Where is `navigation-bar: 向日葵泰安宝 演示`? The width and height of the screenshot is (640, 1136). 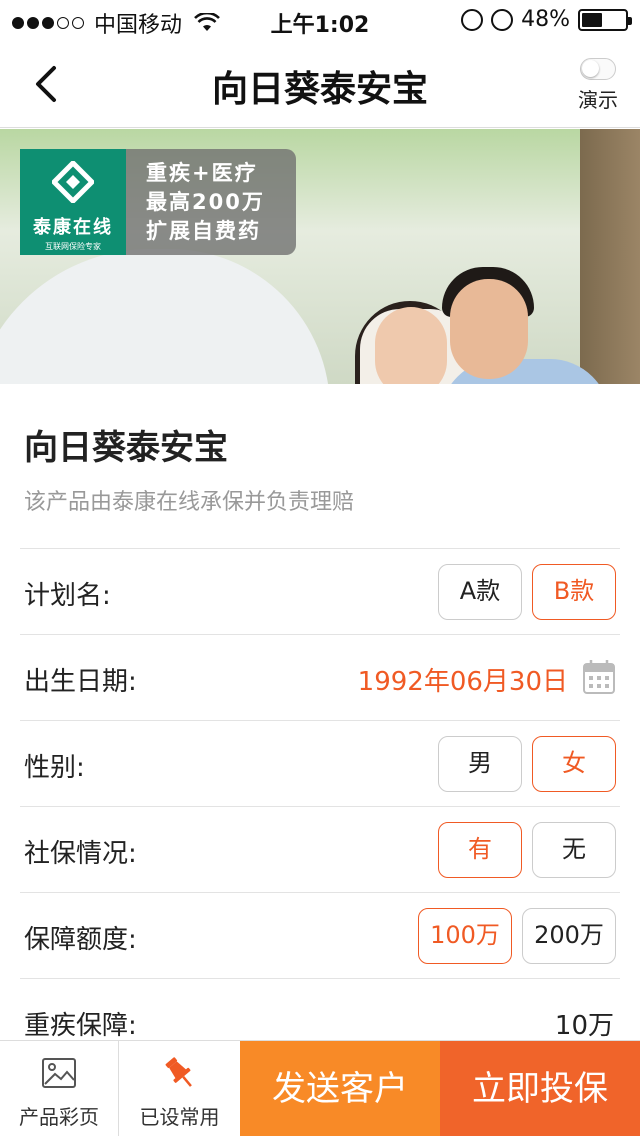 navigation-bar: 向日葵泰安宝 演示 is located at coordinates (320, 84).